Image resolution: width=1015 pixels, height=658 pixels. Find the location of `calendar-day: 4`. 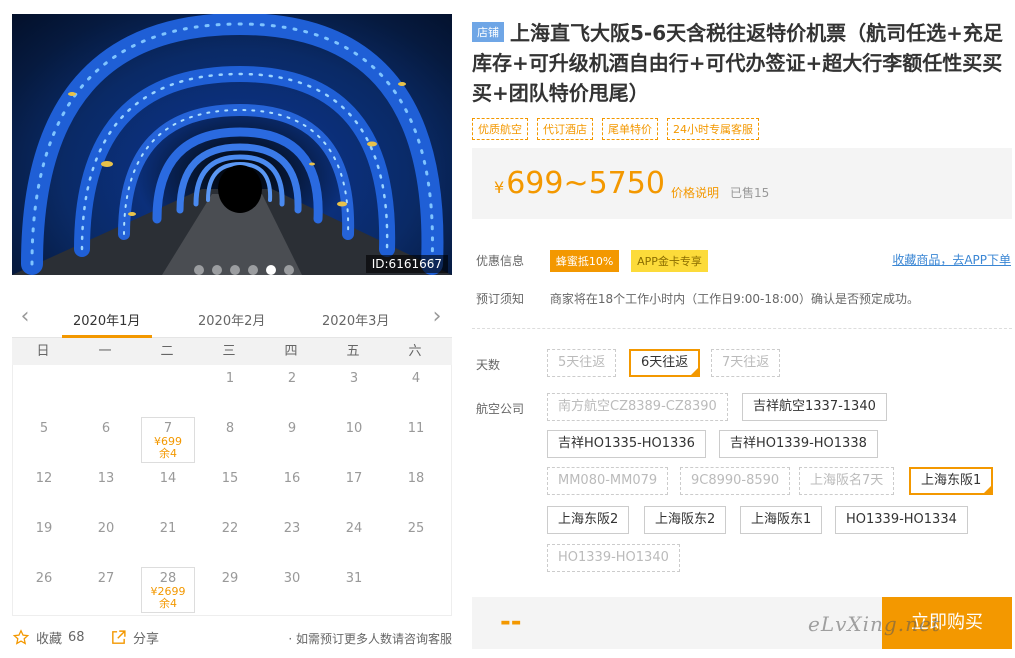

calendar-day: 4 is located at coordinates (416, 390).